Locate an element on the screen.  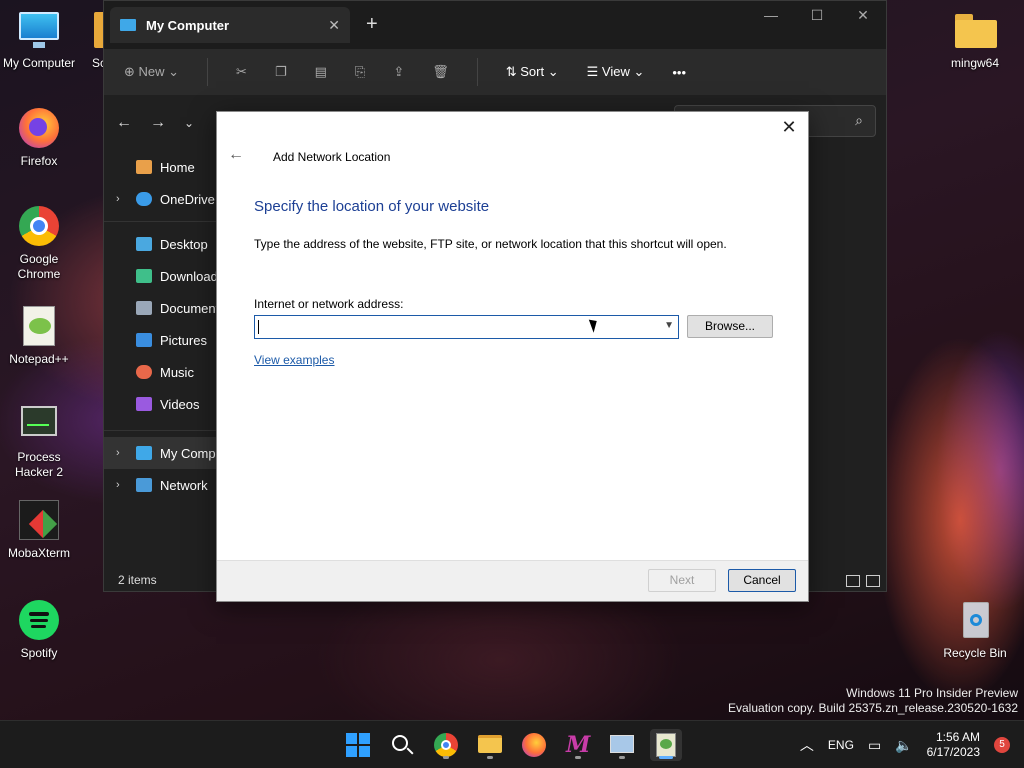
back-icon: ← is located at coordinates (124, 123).